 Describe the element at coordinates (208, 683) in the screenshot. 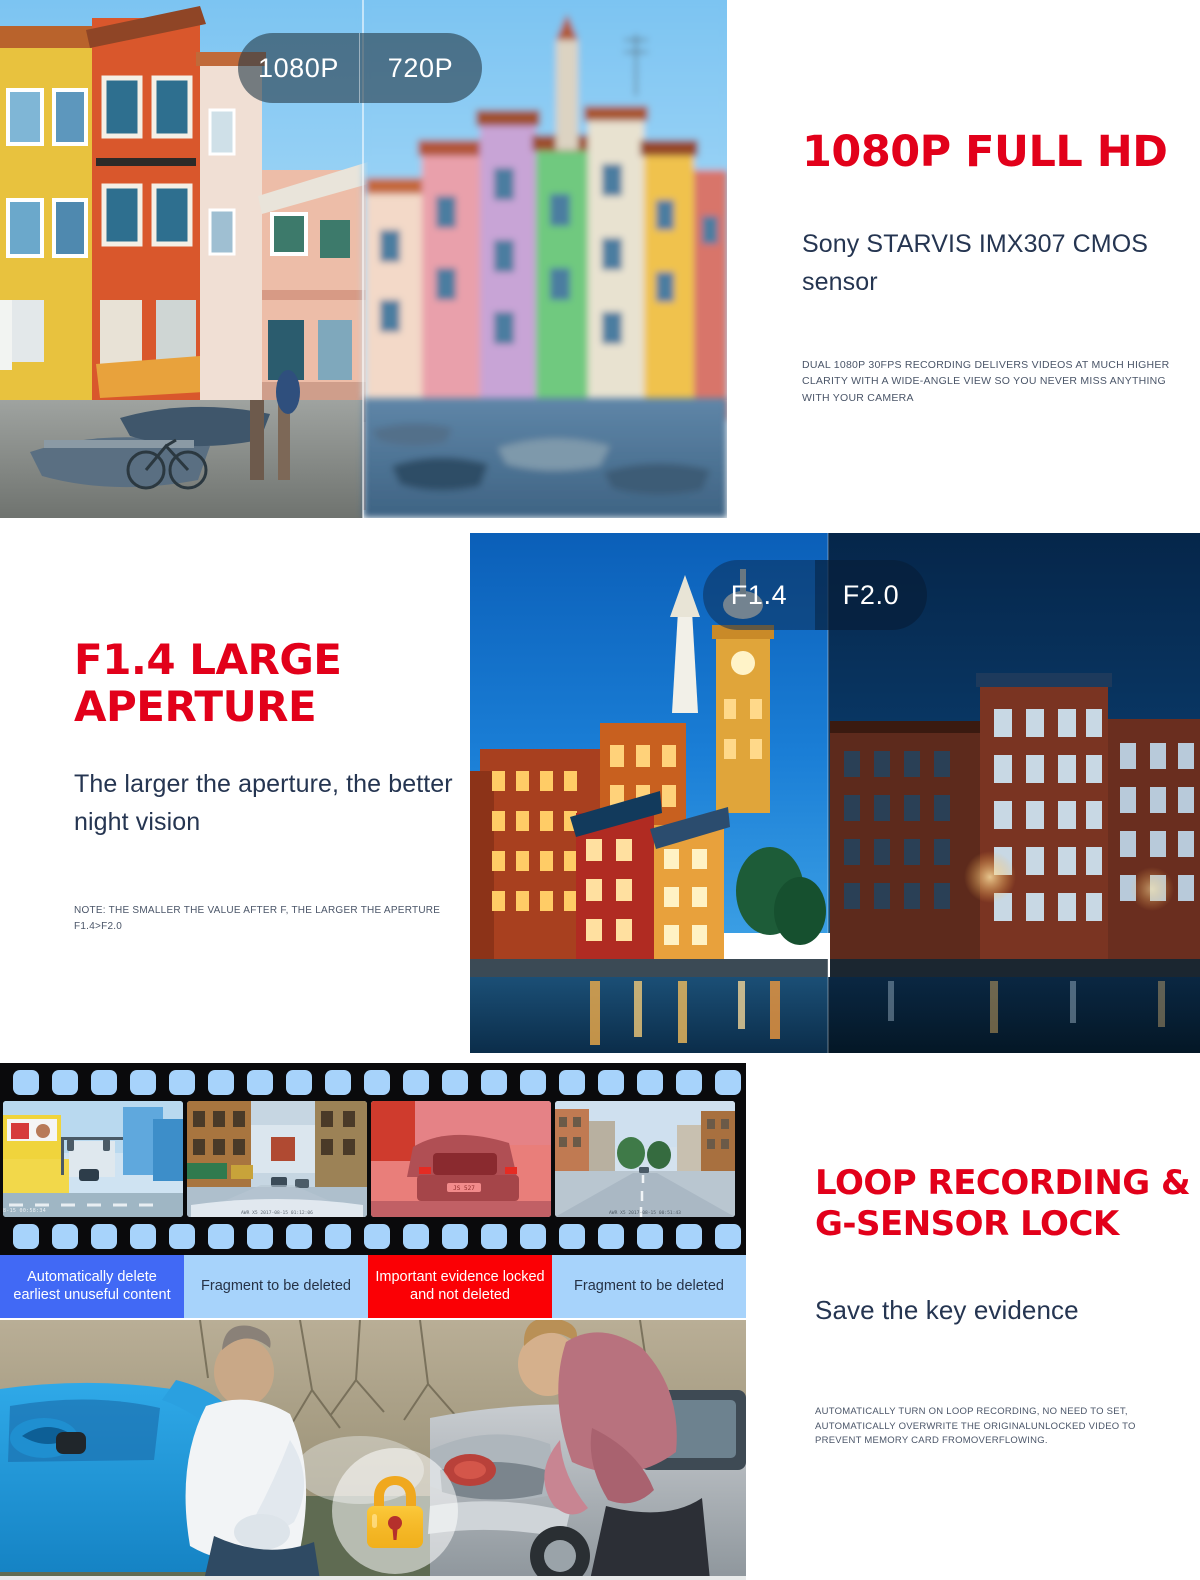

I see `section-2-headline: F1.4 LARGE APERTURE` at that location.